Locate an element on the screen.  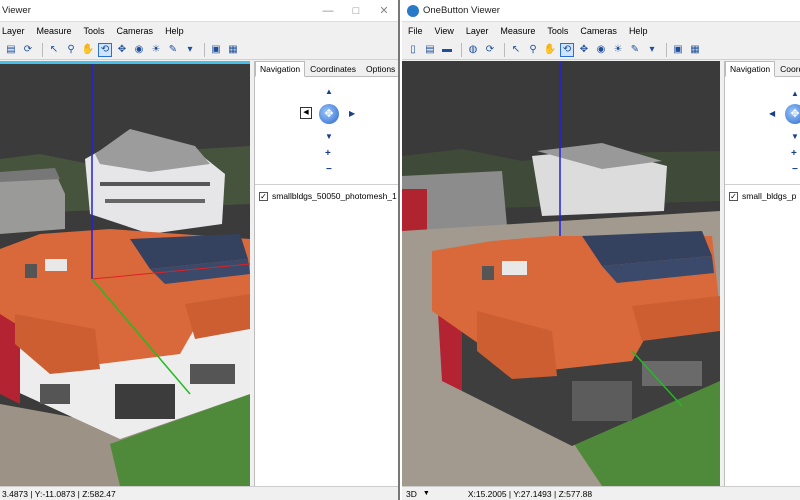
nav-right-arrow-icon: ▶ is located at coordinates (352, 113).